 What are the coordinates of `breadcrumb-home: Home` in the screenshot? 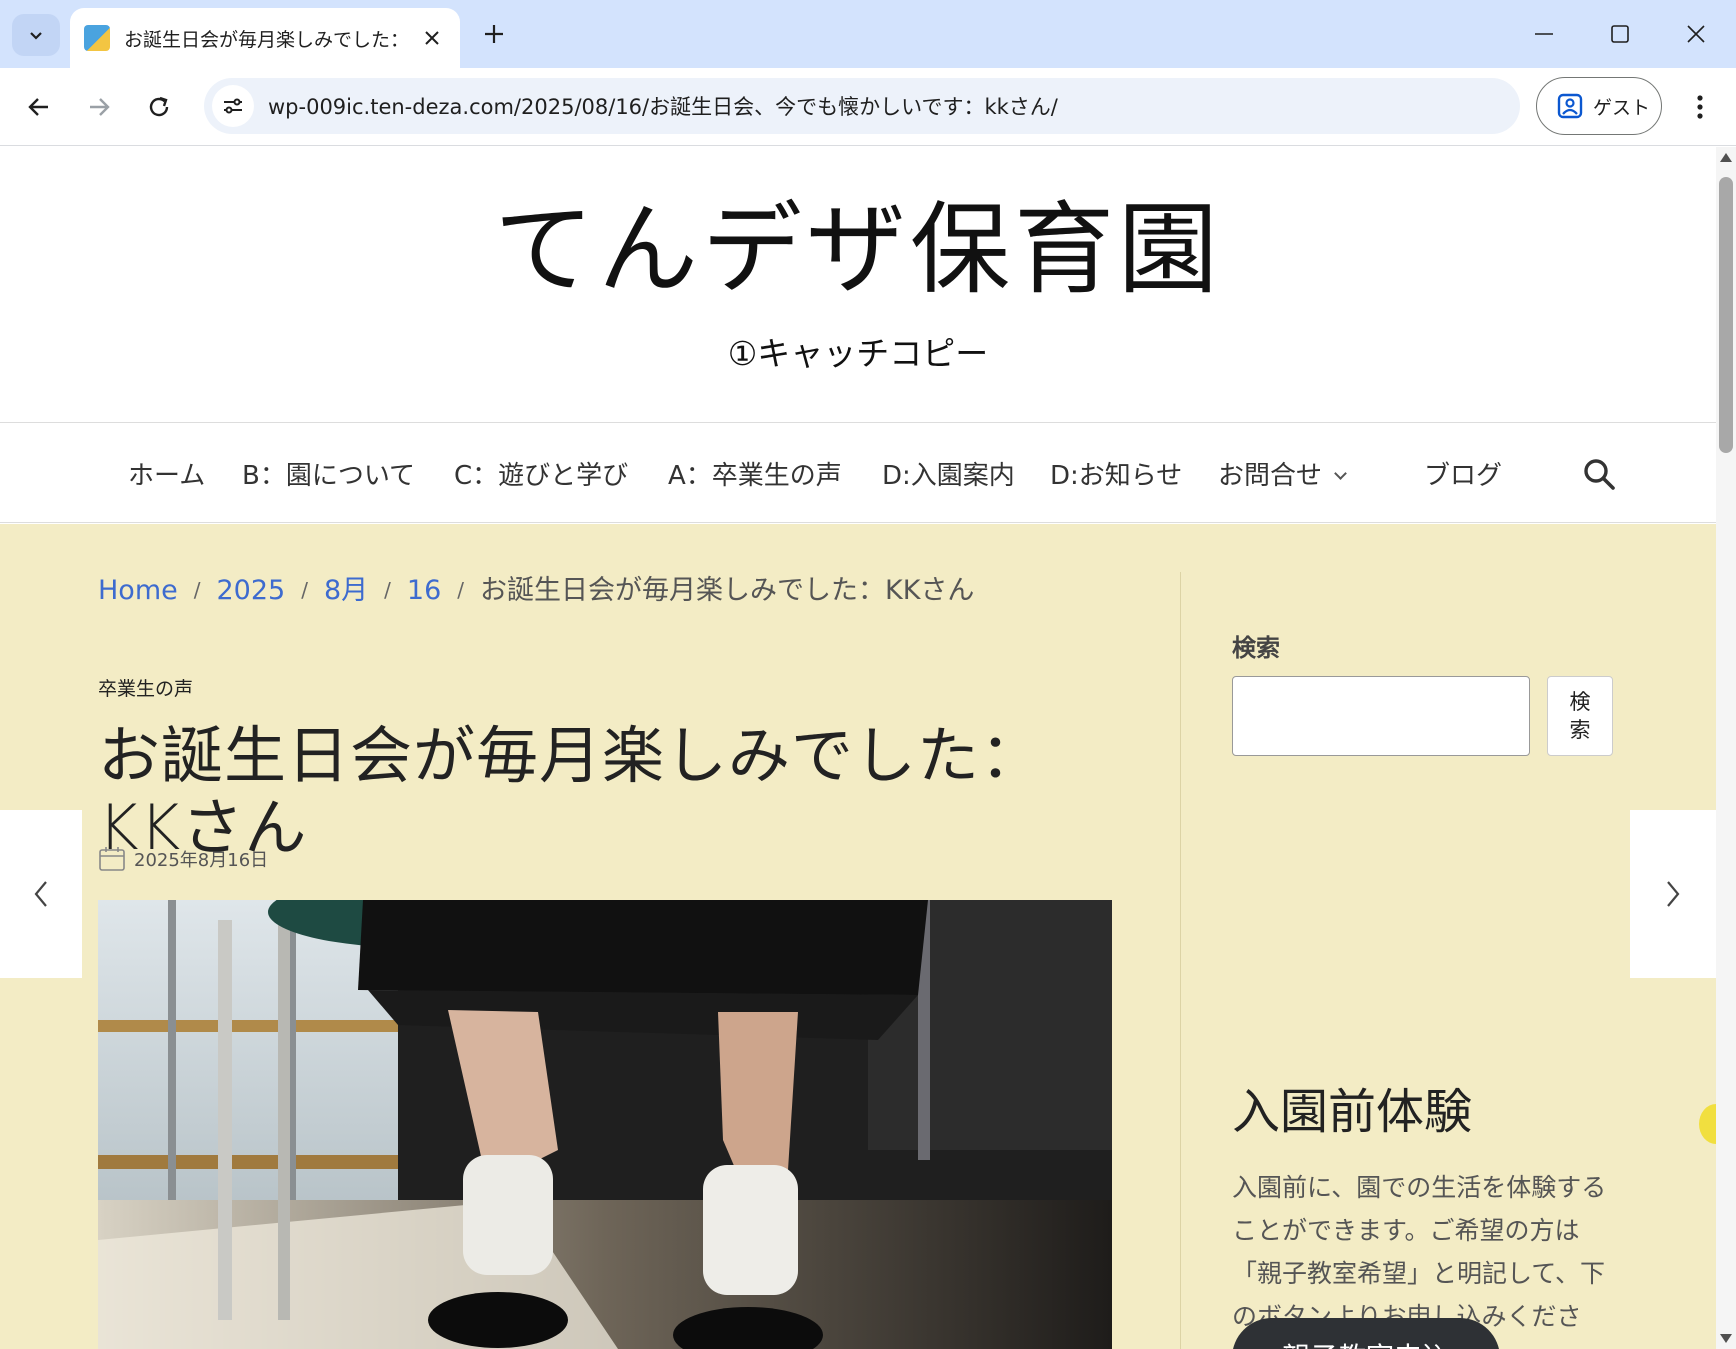 It's located at (138, 590).